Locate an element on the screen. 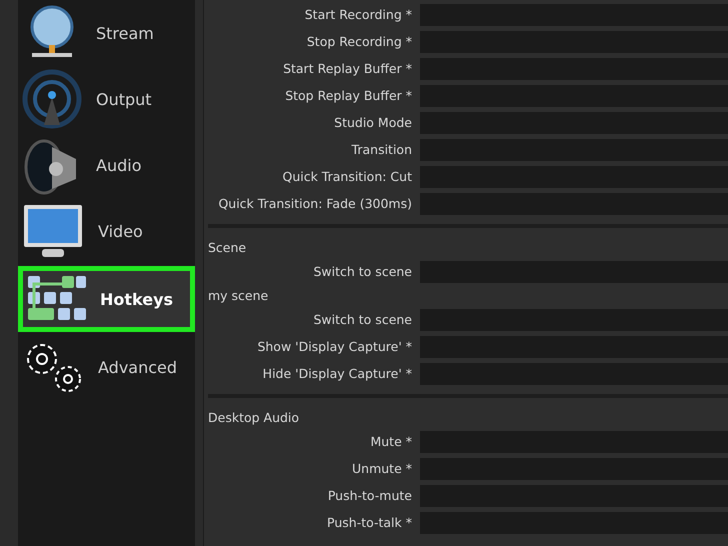 This screenshot has width=728, height=546. sidebar-item: Advanced is located at coordinates (106, 367).